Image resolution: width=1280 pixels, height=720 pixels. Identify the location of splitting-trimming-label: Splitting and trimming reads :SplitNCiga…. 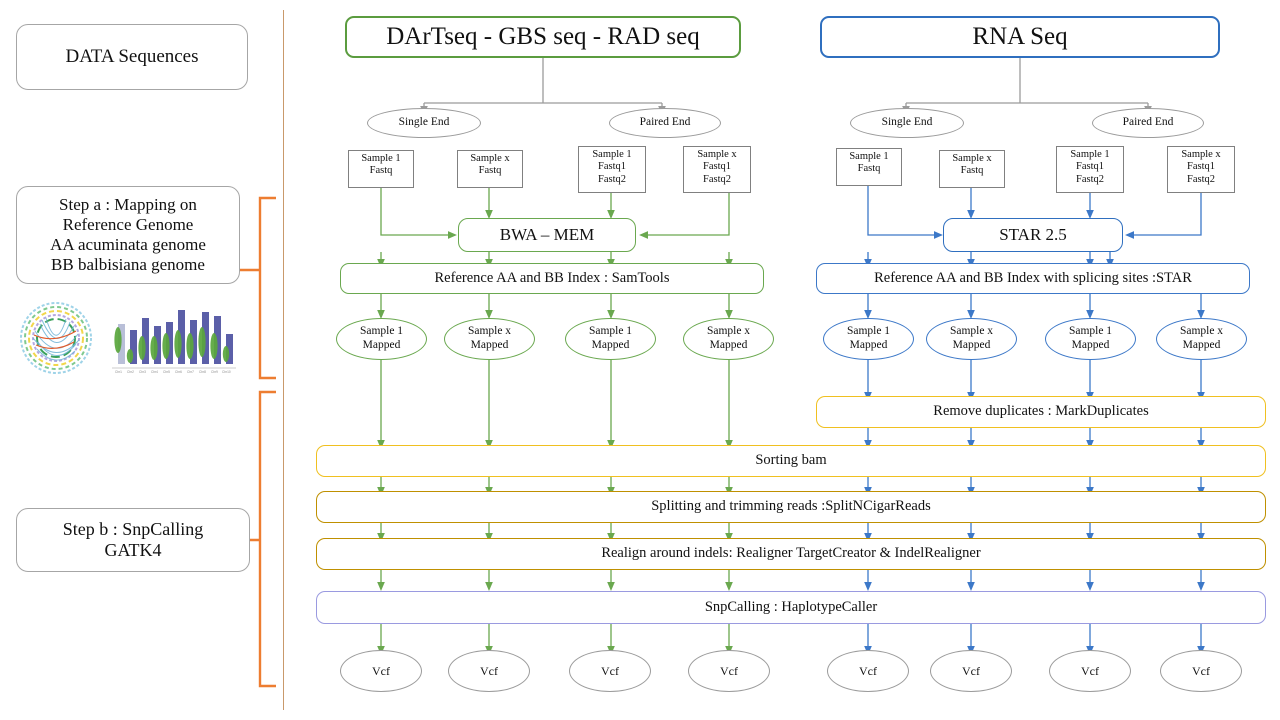
(791, 506).